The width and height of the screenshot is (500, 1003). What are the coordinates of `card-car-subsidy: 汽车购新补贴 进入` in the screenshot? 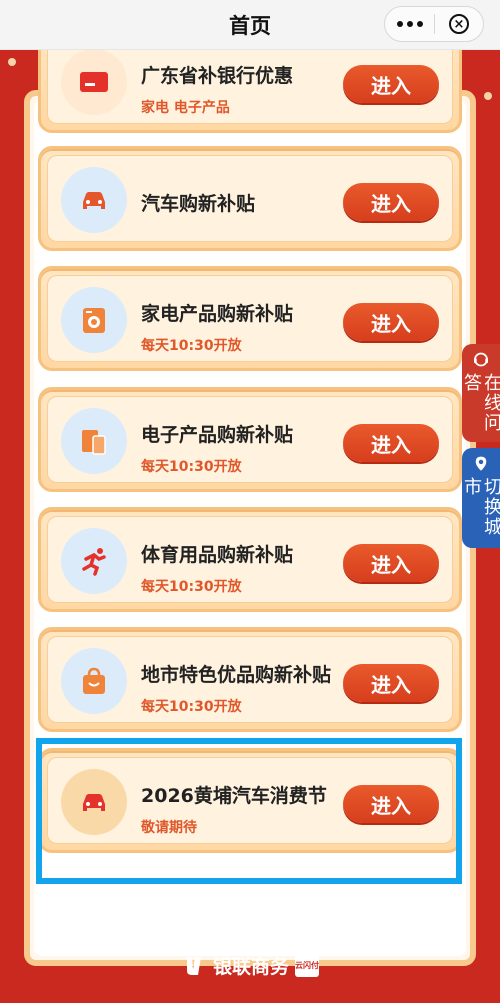 It's located at (250, 198).